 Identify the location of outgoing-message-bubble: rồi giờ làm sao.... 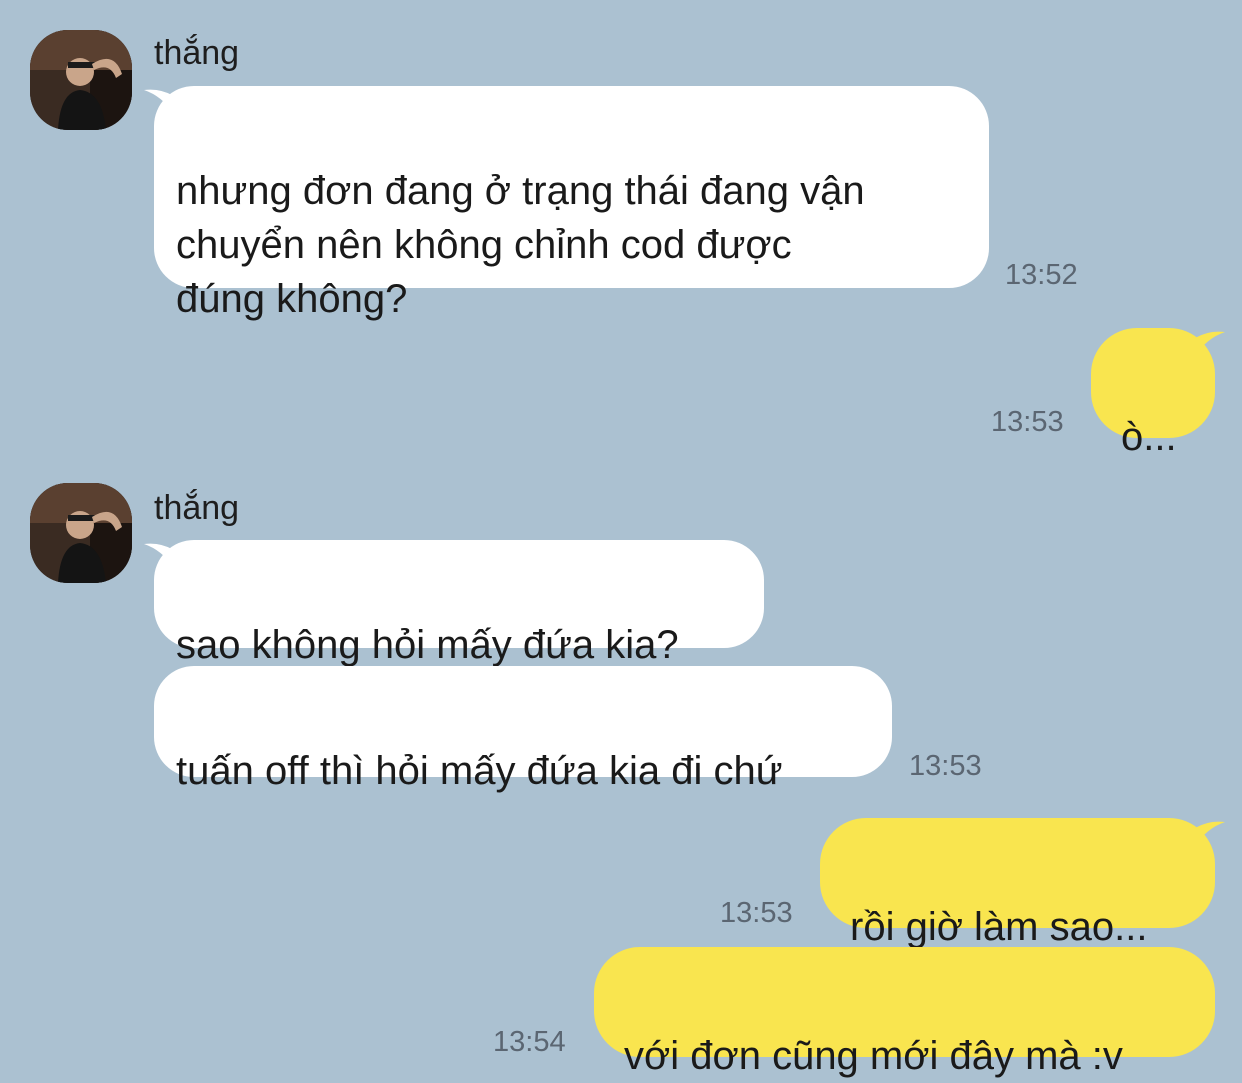
(1017, 883).